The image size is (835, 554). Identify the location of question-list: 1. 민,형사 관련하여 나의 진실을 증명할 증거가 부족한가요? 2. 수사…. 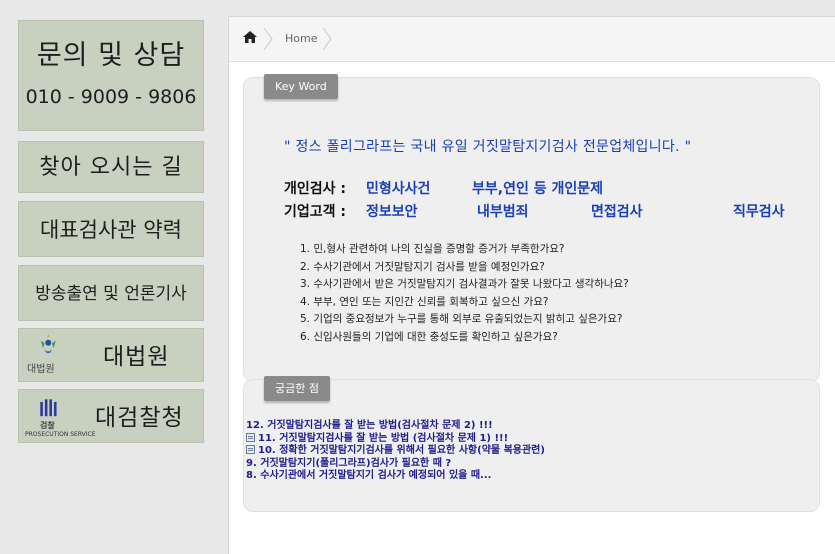
(464, 293).